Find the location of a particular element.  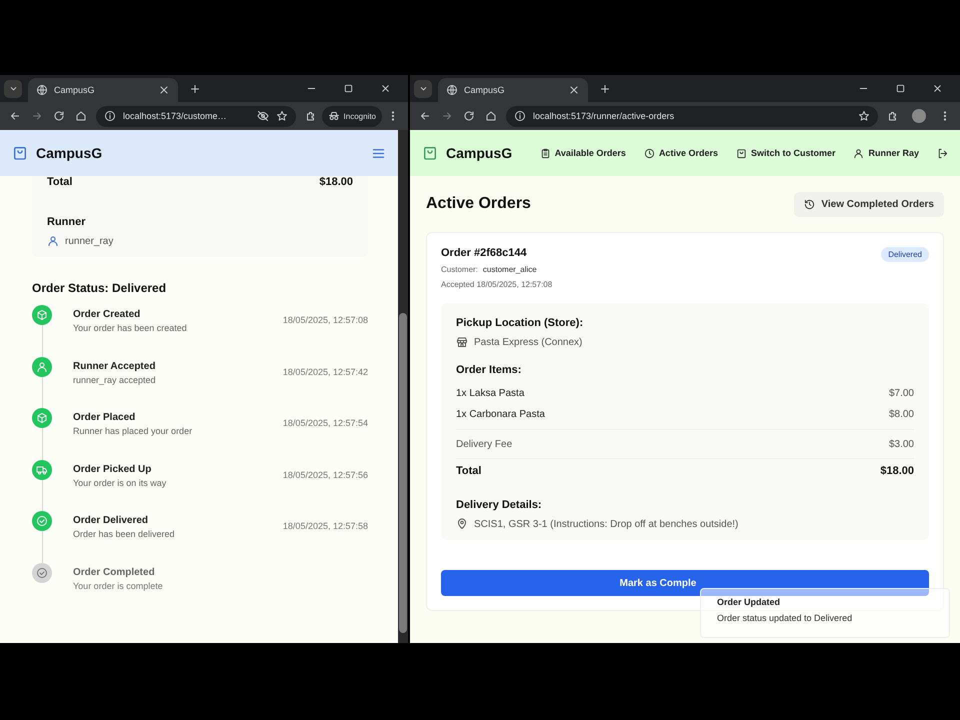

order-number: Order #2f68c144 is located at coordinates (484, 253).